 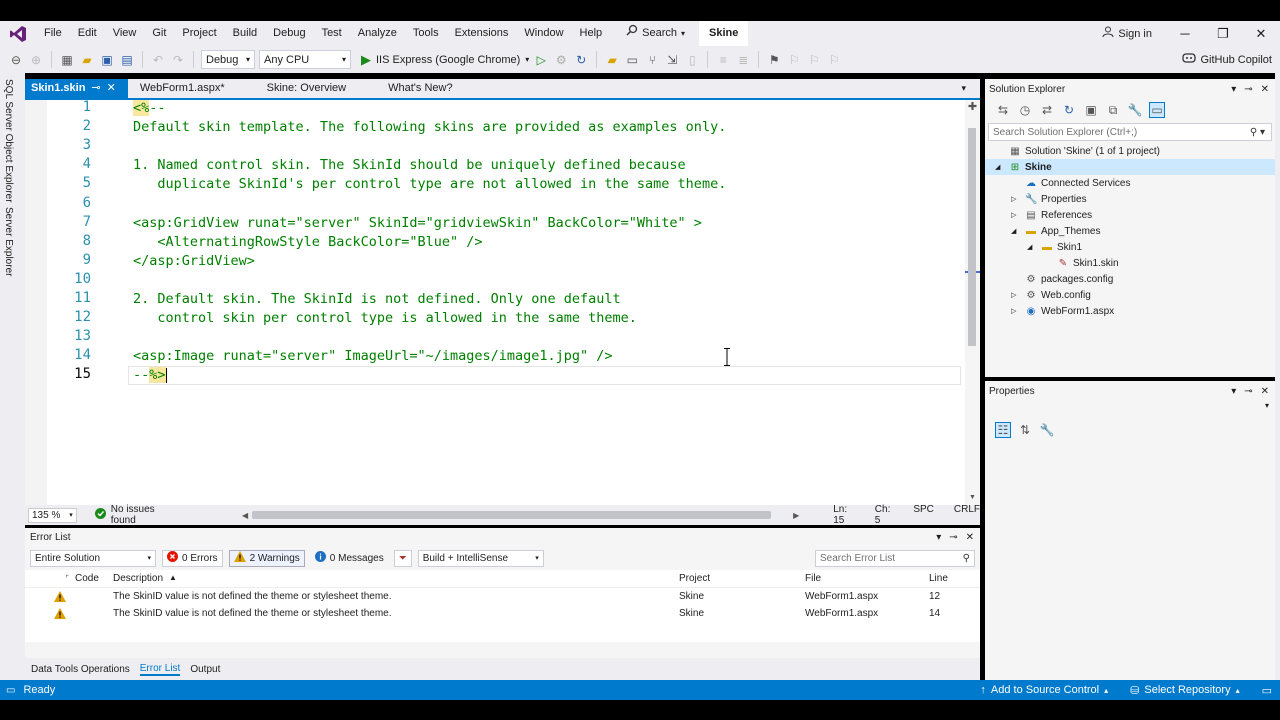 What do you see at coordinates (266, 558) in the screenshot?
I see `warnings-filter-button: 2 Warnings` at bounding box center [266, 558].